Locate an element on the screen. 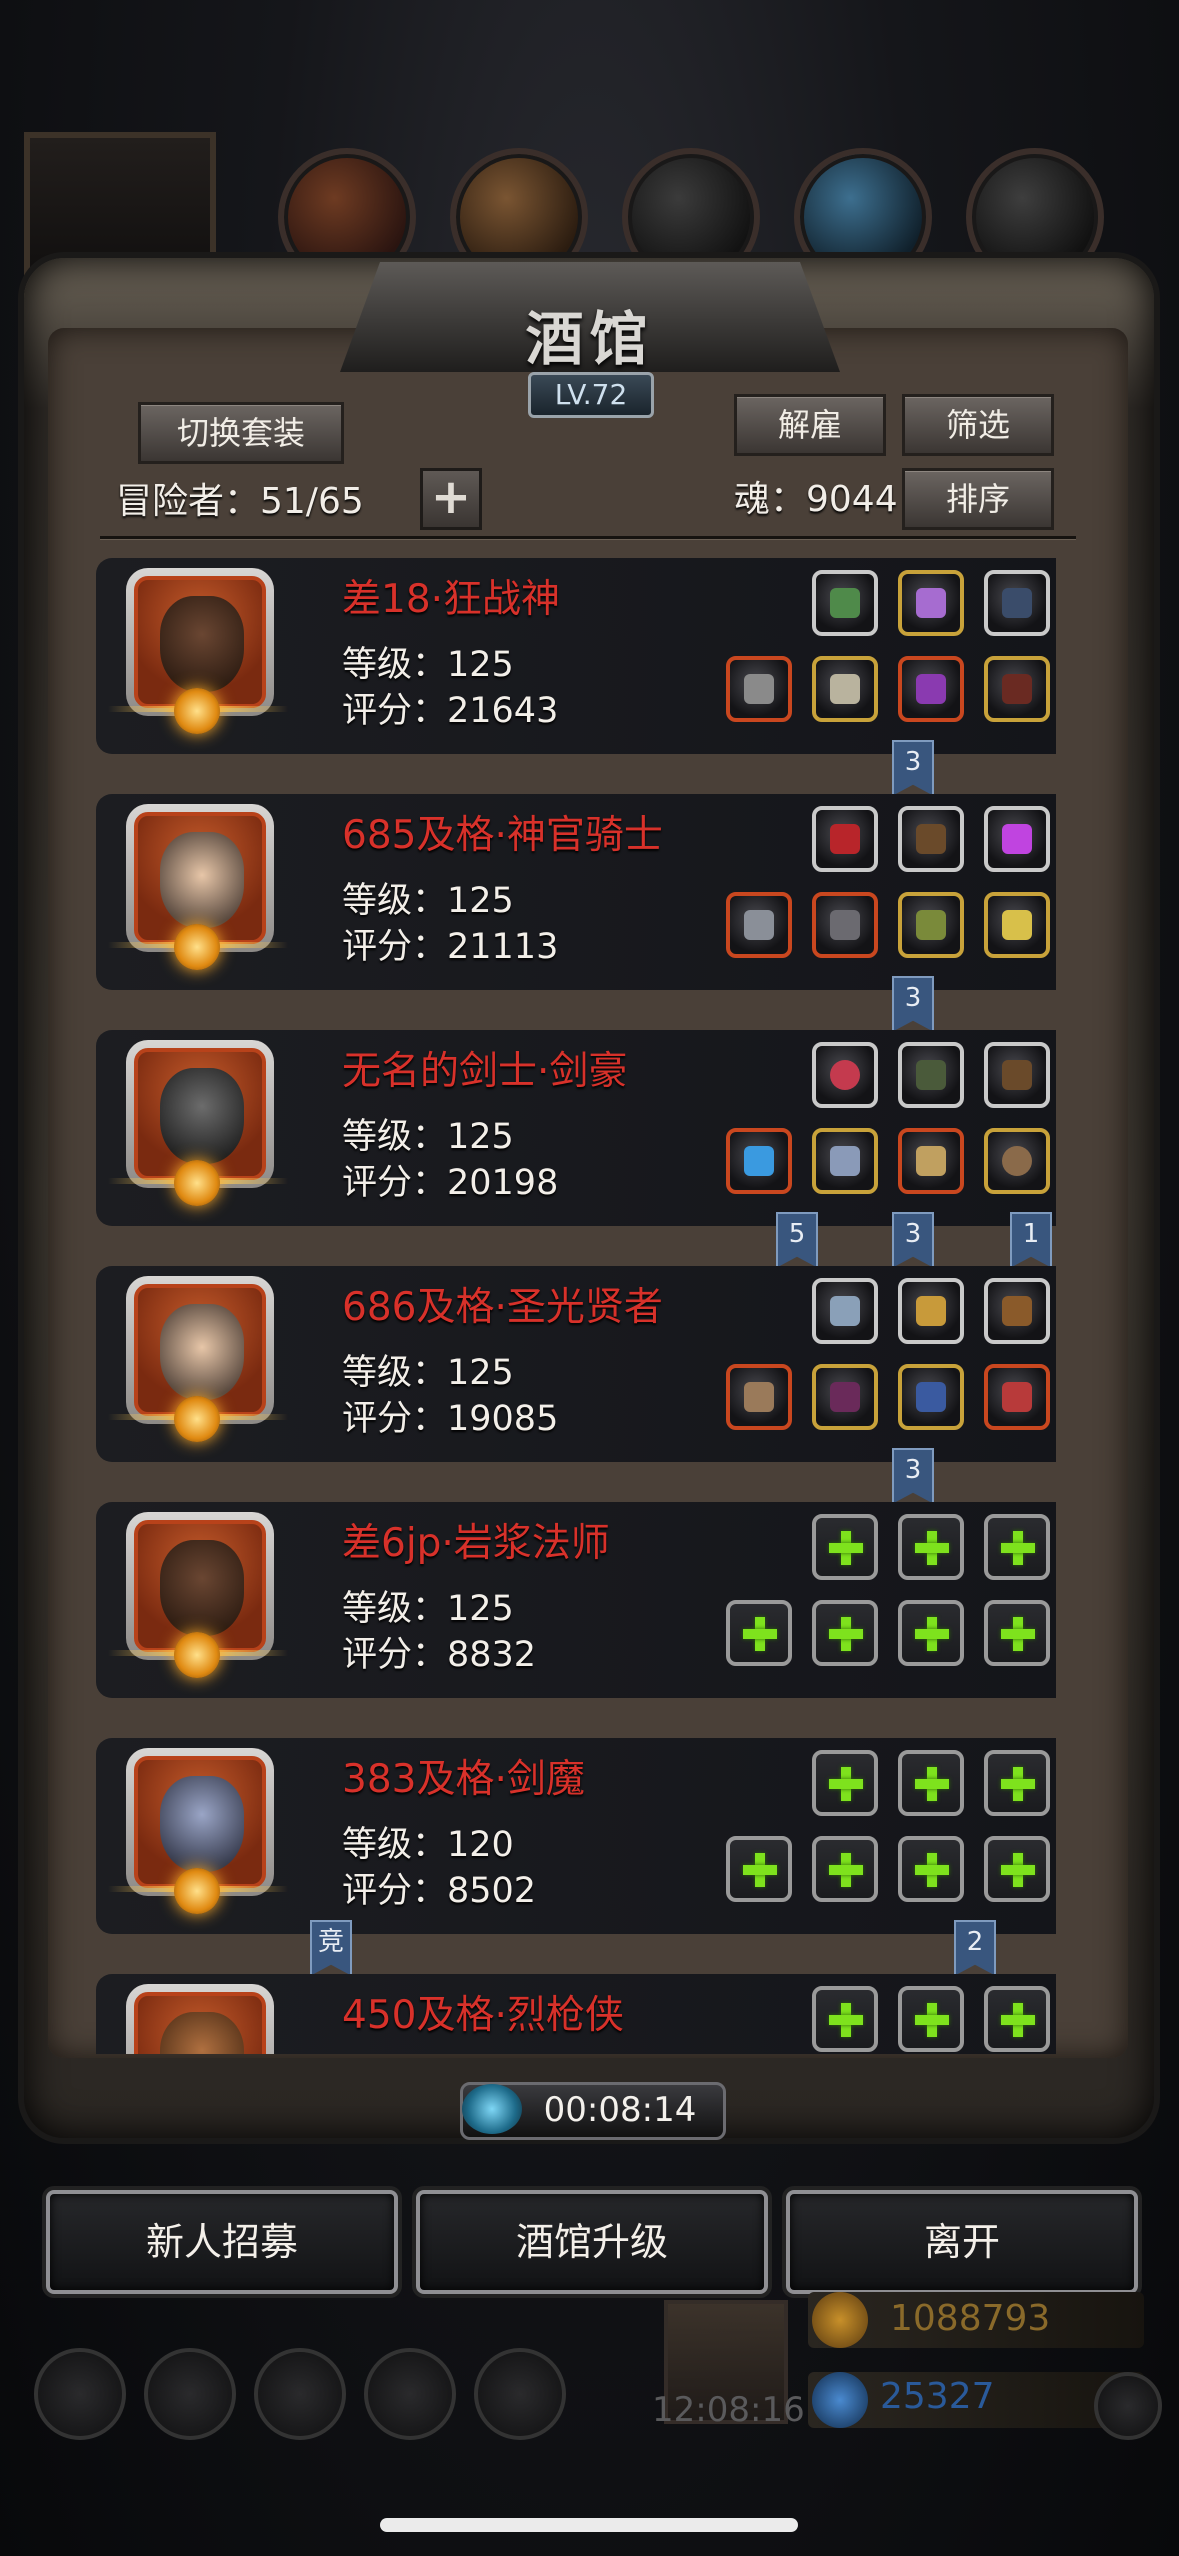  hero-card: 无名的剑士·剑豪 等级：125 评分：20198 is located at coordinates (576, 1128).